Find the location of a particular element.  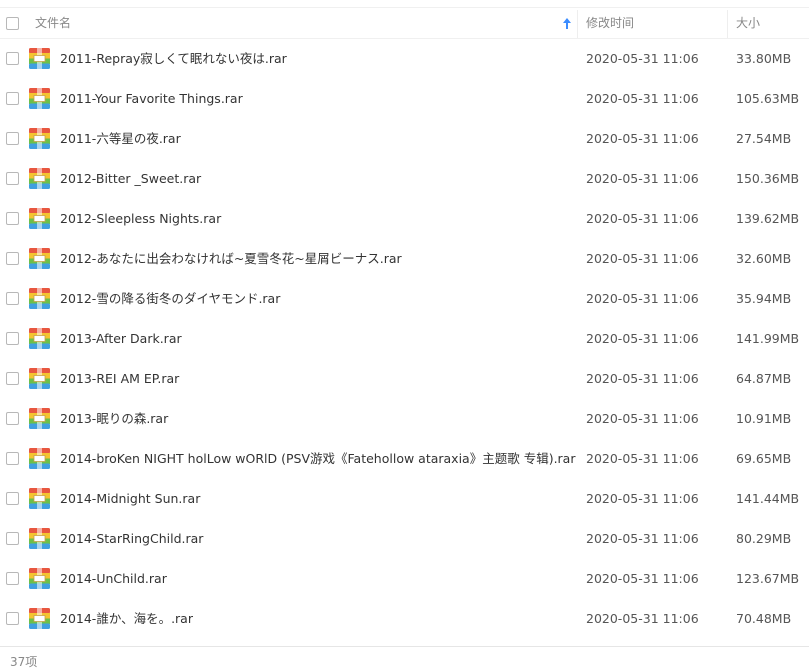

file-size: 80.29MB is located at coordinates (764, 538).